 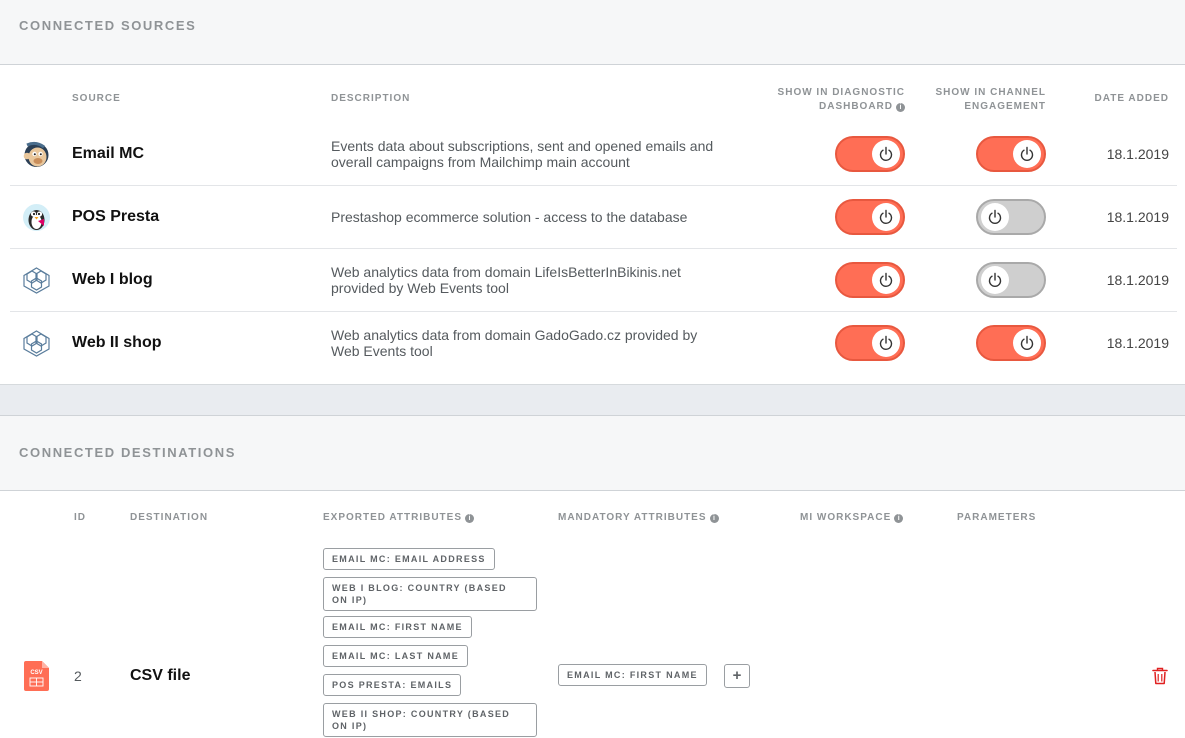 What do you see at coordinates (36, 154) in the screenshot?
I see `mailchimp-icon` at bounding box center [36, 154].